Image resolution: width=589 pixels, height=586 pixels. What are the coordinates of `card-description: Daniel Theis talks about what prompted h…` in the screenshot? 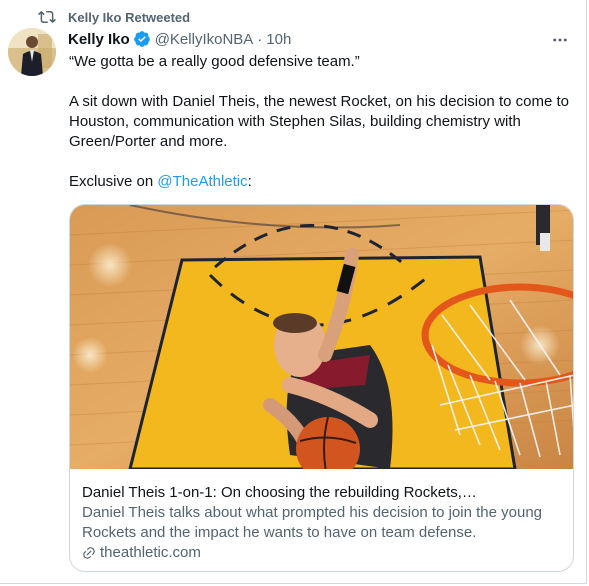 It's located at (312, 522).